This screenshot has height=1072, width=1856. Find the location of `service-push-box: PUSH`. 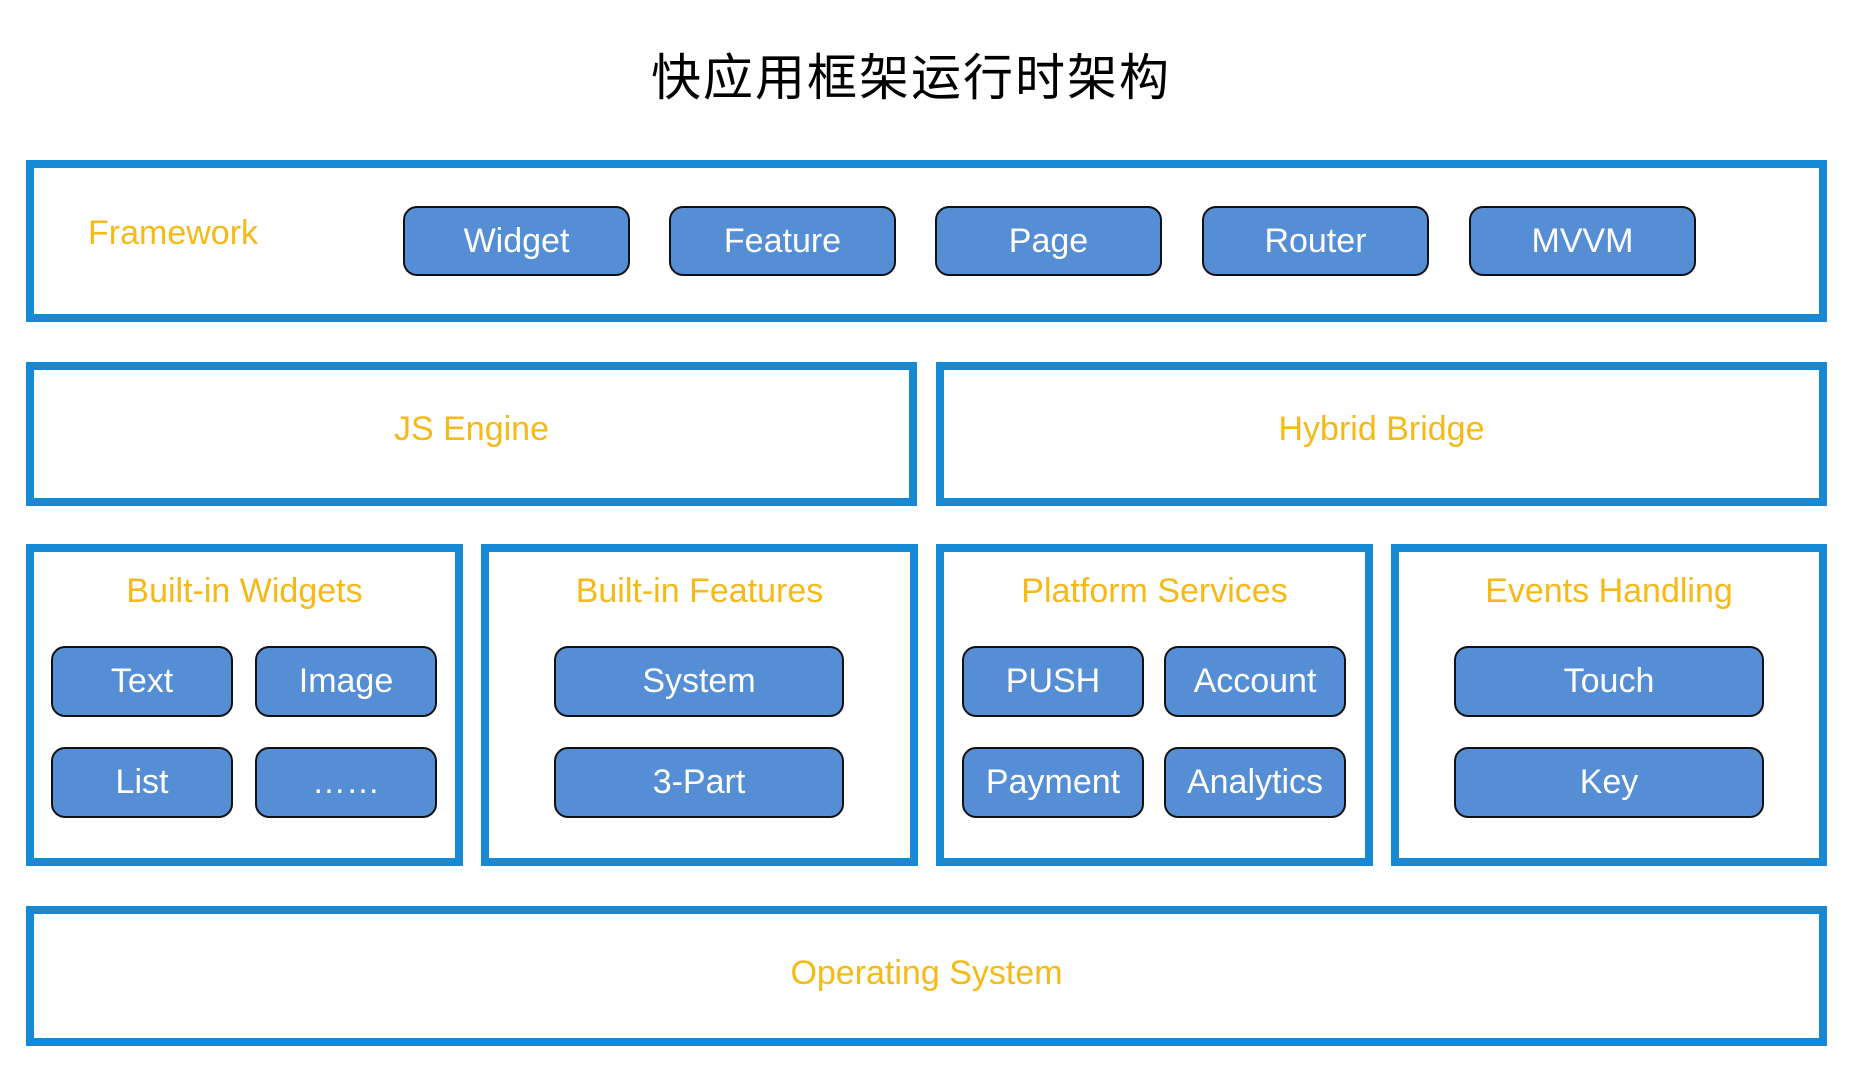

service-push-box: PUSH is located at coordinates (1053, 681).